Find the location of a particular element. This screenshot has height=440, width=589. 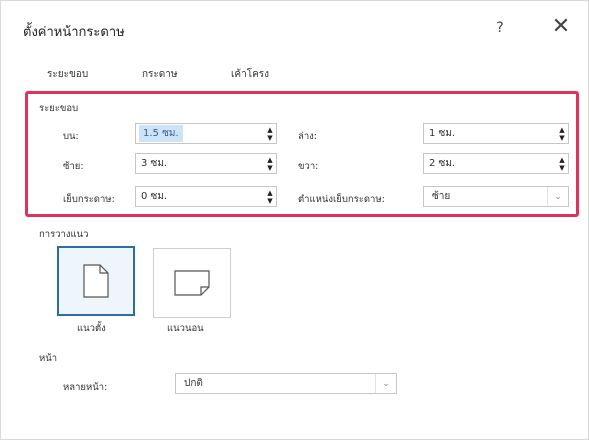

orientation-group-label: การวางแนว is located at coordinates (64, 234).